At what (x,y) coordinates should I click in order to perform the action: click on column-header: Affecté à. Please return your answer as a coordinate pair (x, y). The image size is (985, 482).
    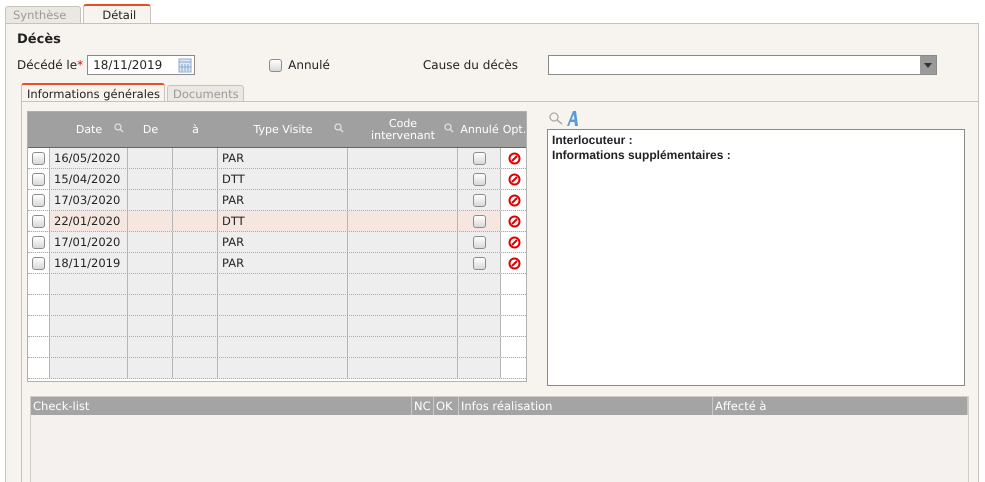
    Looking at the image, I should click on (840, 406).